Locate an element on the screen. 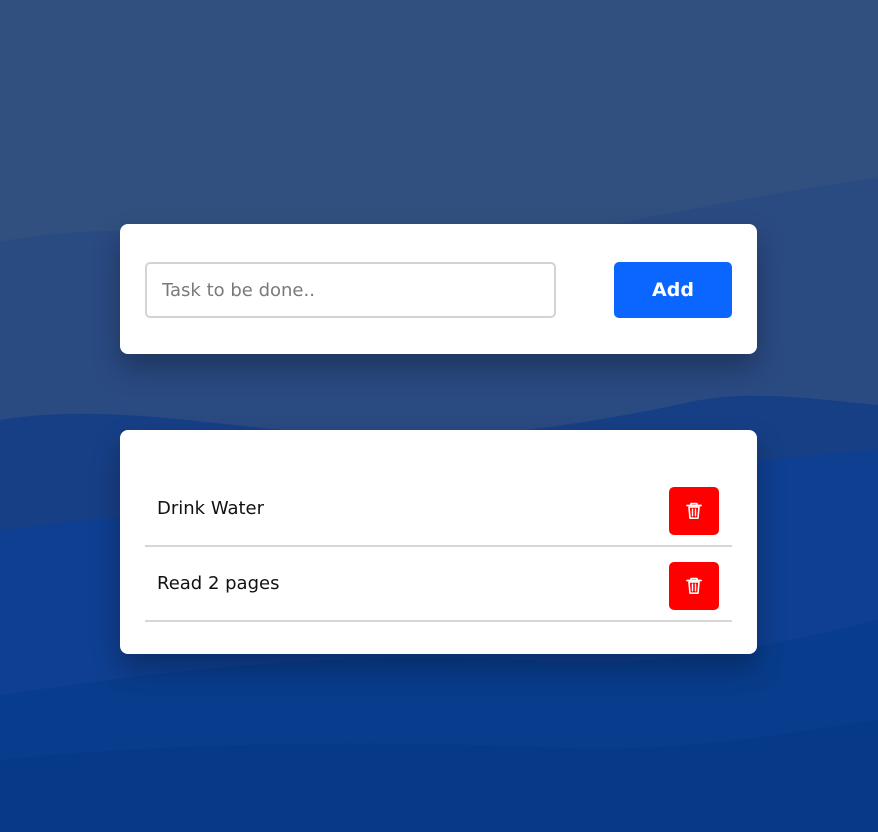 Image resolution: width=878 pixels, height=832 pixels. task-list: Drink Water Read 2 pages is located at coordinates (438, 547).